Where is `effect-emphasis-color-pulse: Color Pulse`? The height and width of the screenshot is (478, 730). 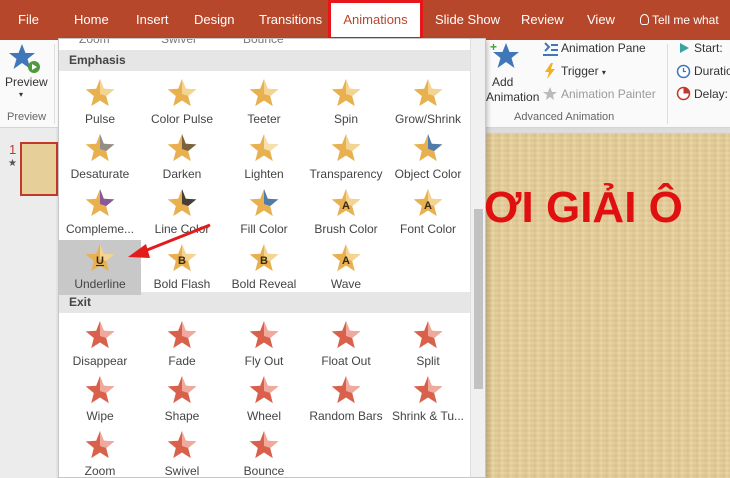 effect-emphasis-color-pulse: Color Pulse is located at coordinates (182, 102).